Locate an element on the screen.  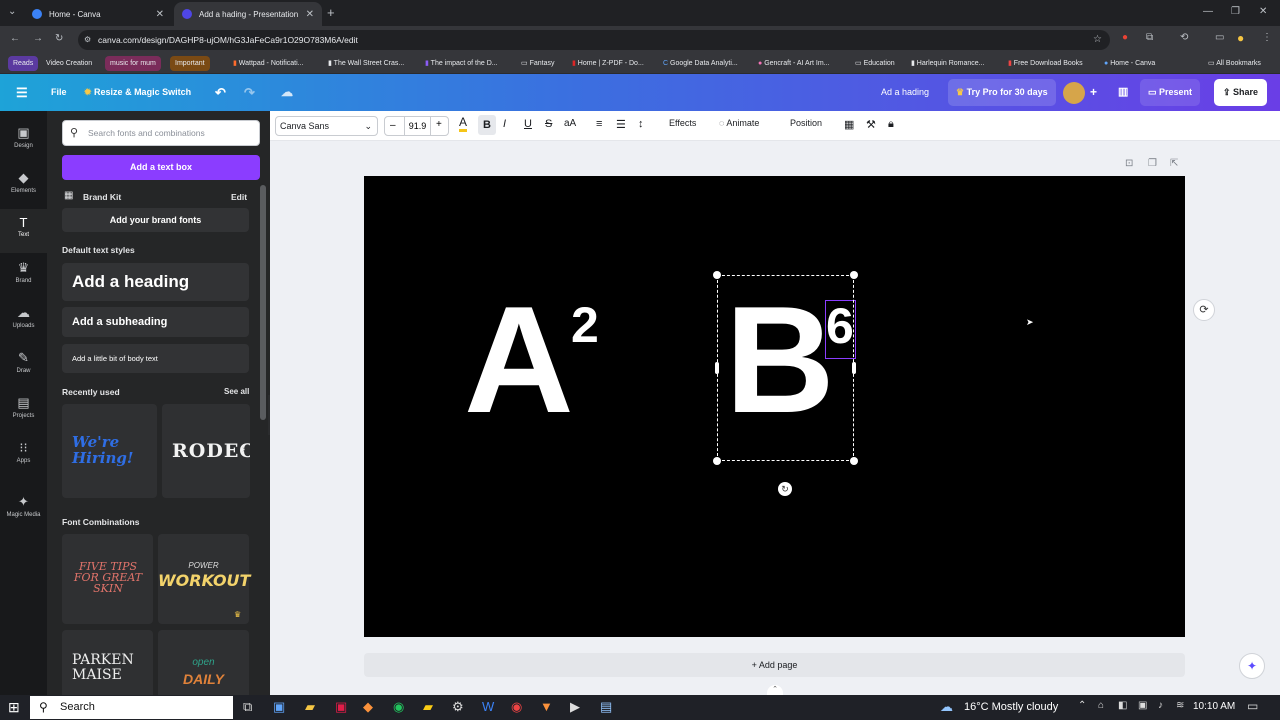
chevron-right-icon: › is located at coordinates (243, 449).